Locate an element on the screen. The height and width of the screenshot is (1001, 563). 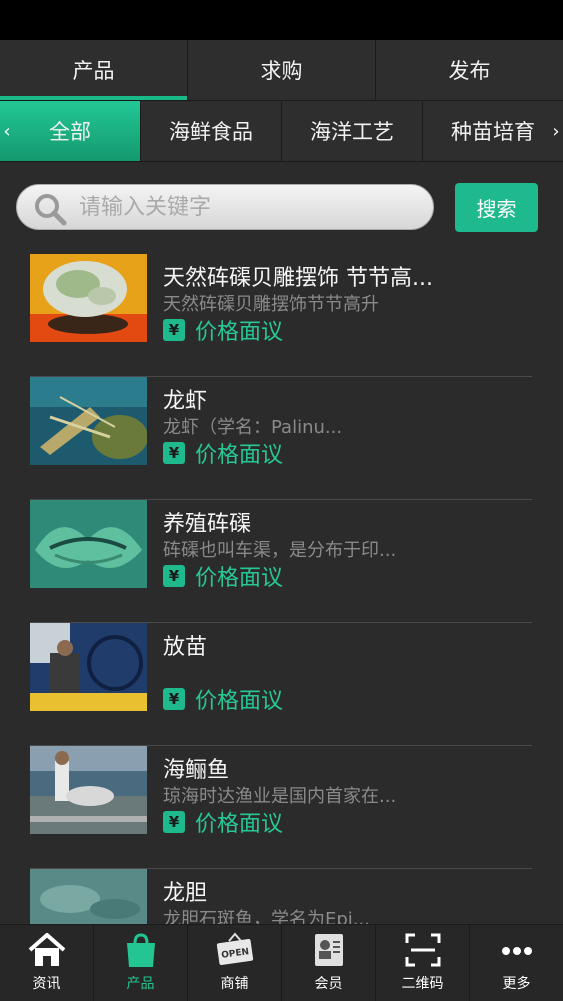
category-next-arrow-icon: › is located at coordinates (556, 131).